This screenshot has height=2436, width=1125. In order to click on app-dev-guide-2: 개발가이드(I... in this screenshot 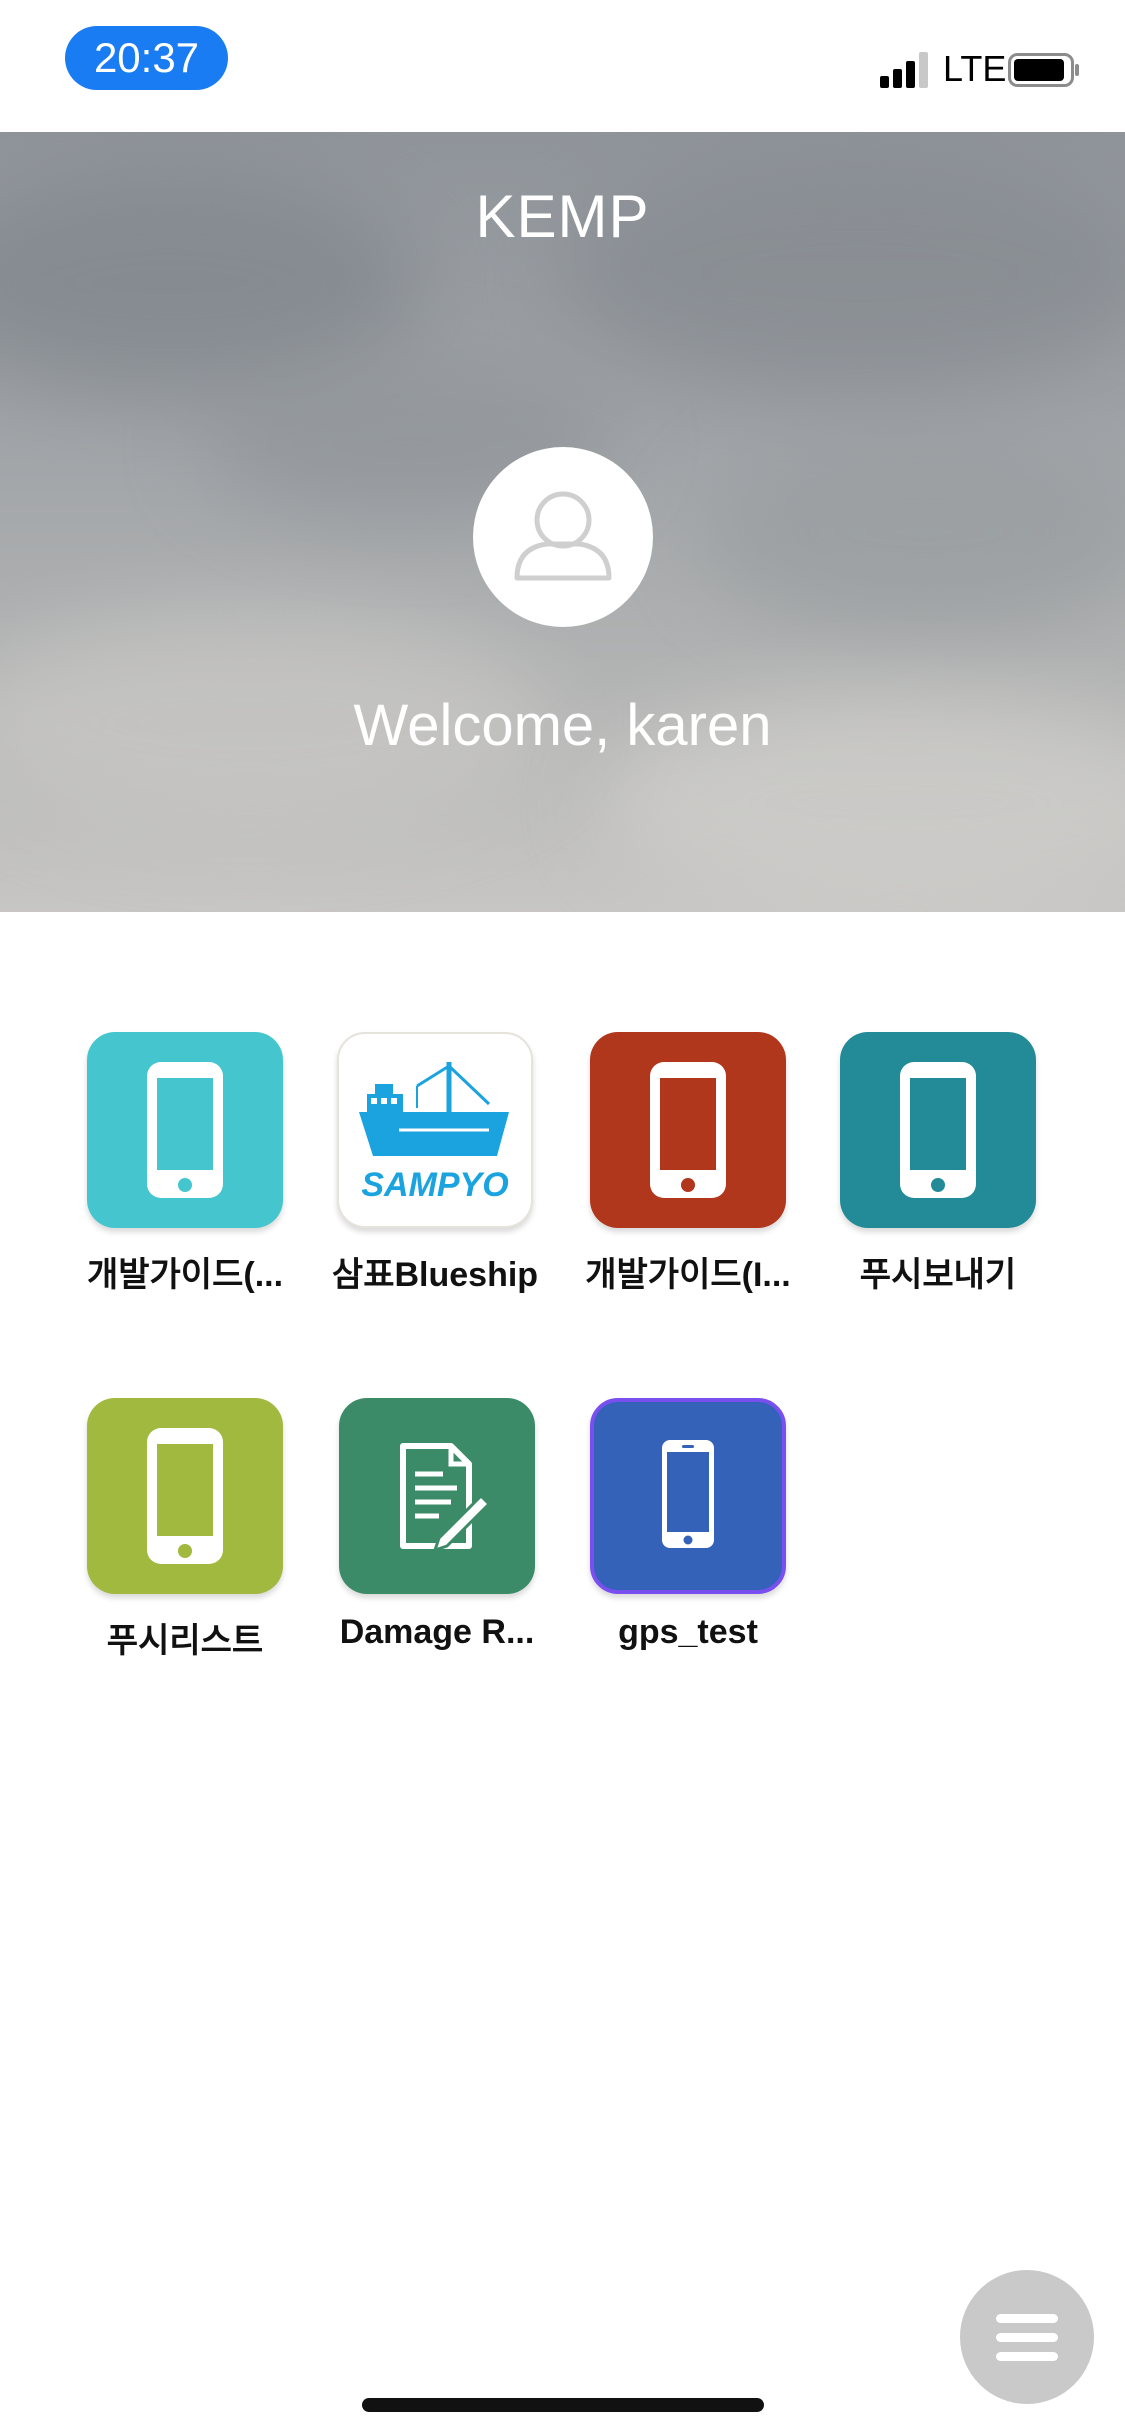, I will do `click(658, 1163)`.